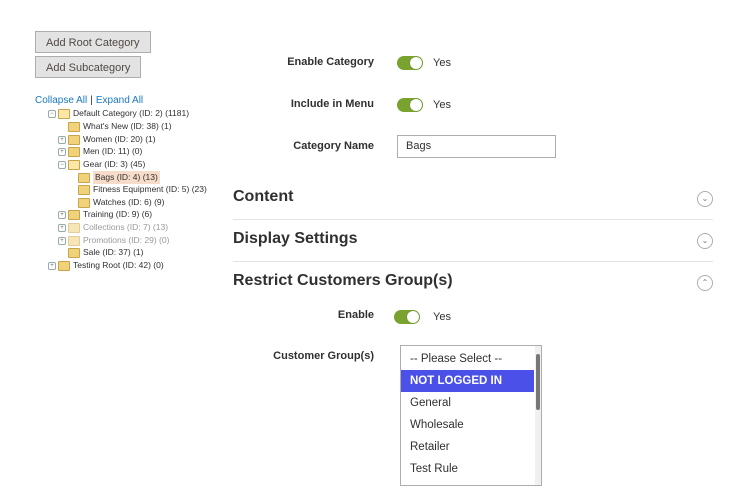  I want to click on content-section-title: Content, so click(263, 196).